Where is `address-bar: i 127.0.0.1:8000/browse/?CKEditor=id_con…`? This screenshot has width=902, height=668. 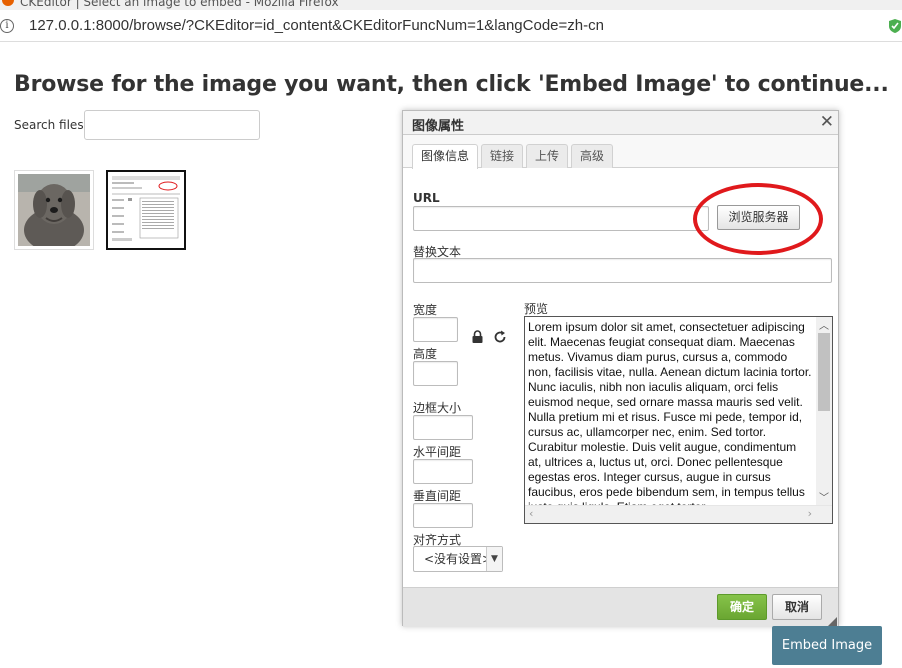
address-bar: i 127.0.0.1:8000/browse/?CKEditor=id_con… is located at coordinates (451, 26).